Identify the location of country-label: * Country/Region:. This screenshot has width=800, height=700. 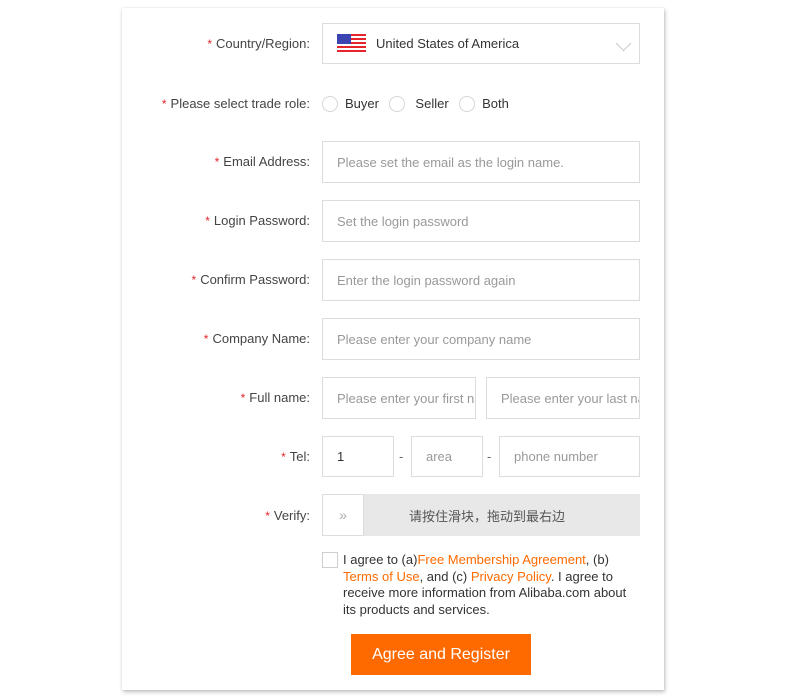
(258, 43).